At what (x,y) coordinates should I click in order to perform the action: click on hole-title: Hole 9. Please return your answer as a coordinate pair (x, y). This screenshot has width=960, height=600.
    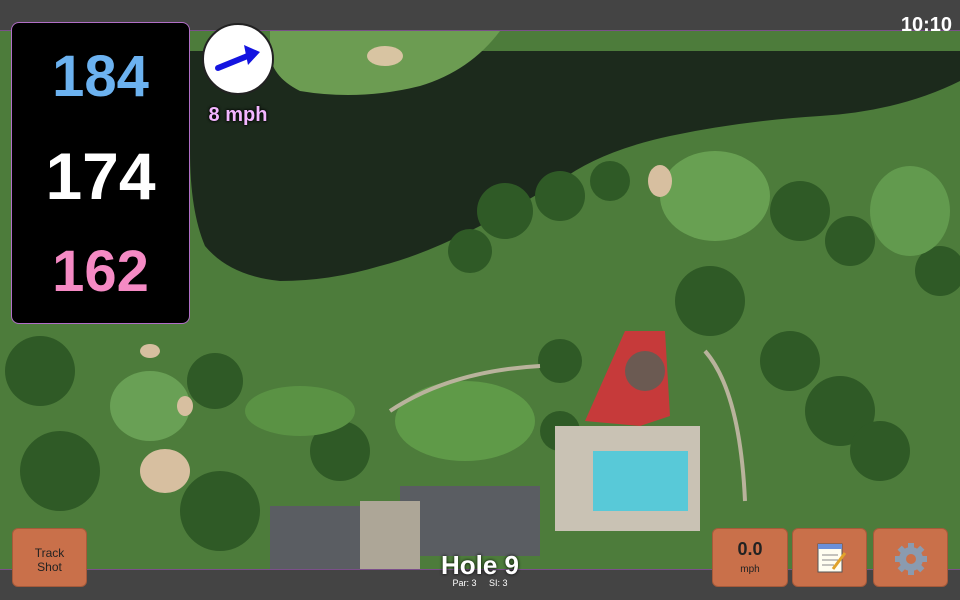
    Looking at the image, I should click on (480, 565).